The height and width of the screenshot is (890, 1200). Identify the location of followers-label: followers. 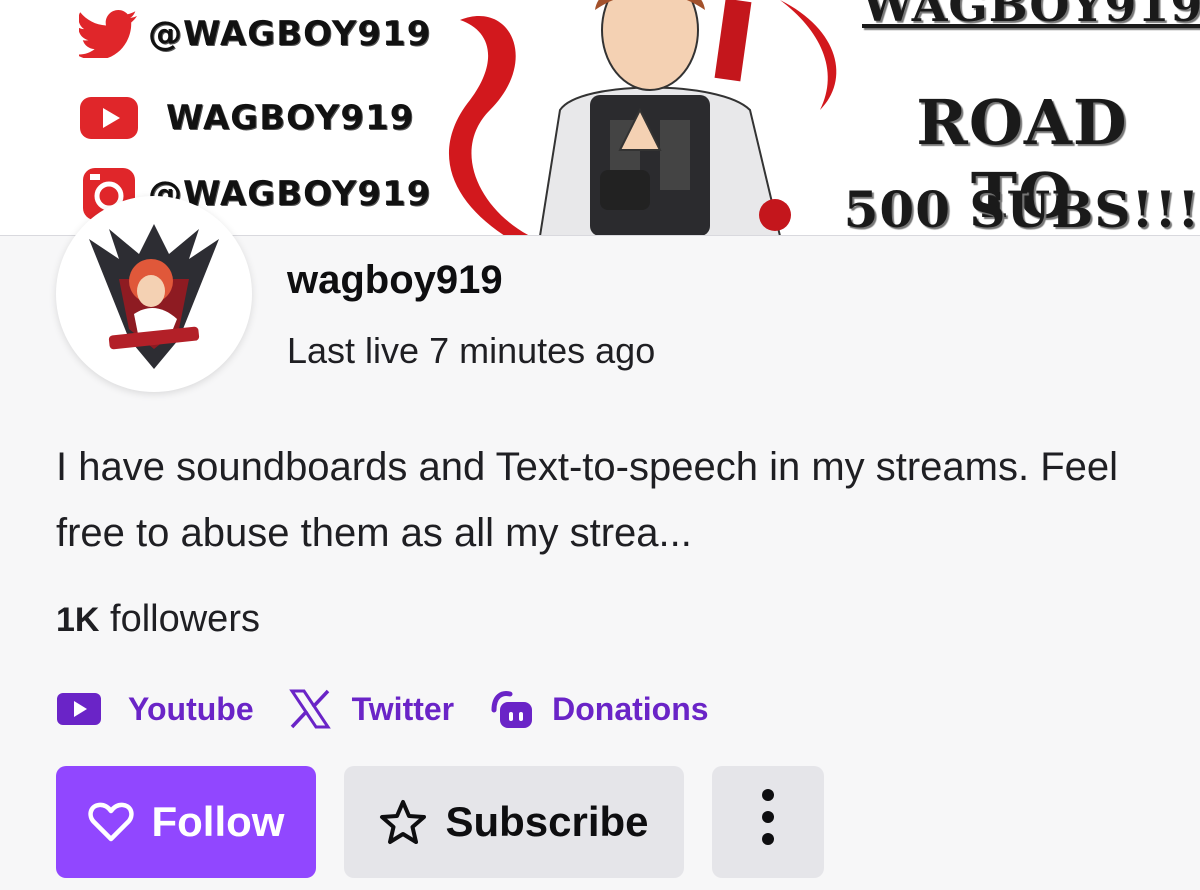
(185, 619).